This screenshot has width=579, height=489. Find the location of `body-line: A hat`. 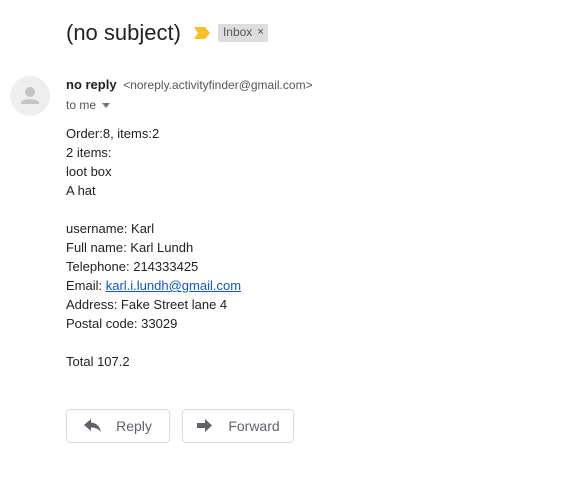

body-line: A hat is located at coordinates (81, 190).